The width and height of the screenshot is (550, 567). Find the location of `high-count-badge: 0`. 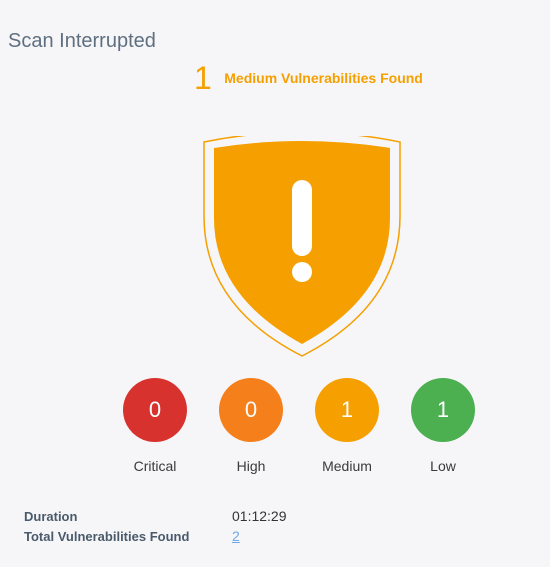

high-count-badge: 0 is located at coordinates (251, 410).